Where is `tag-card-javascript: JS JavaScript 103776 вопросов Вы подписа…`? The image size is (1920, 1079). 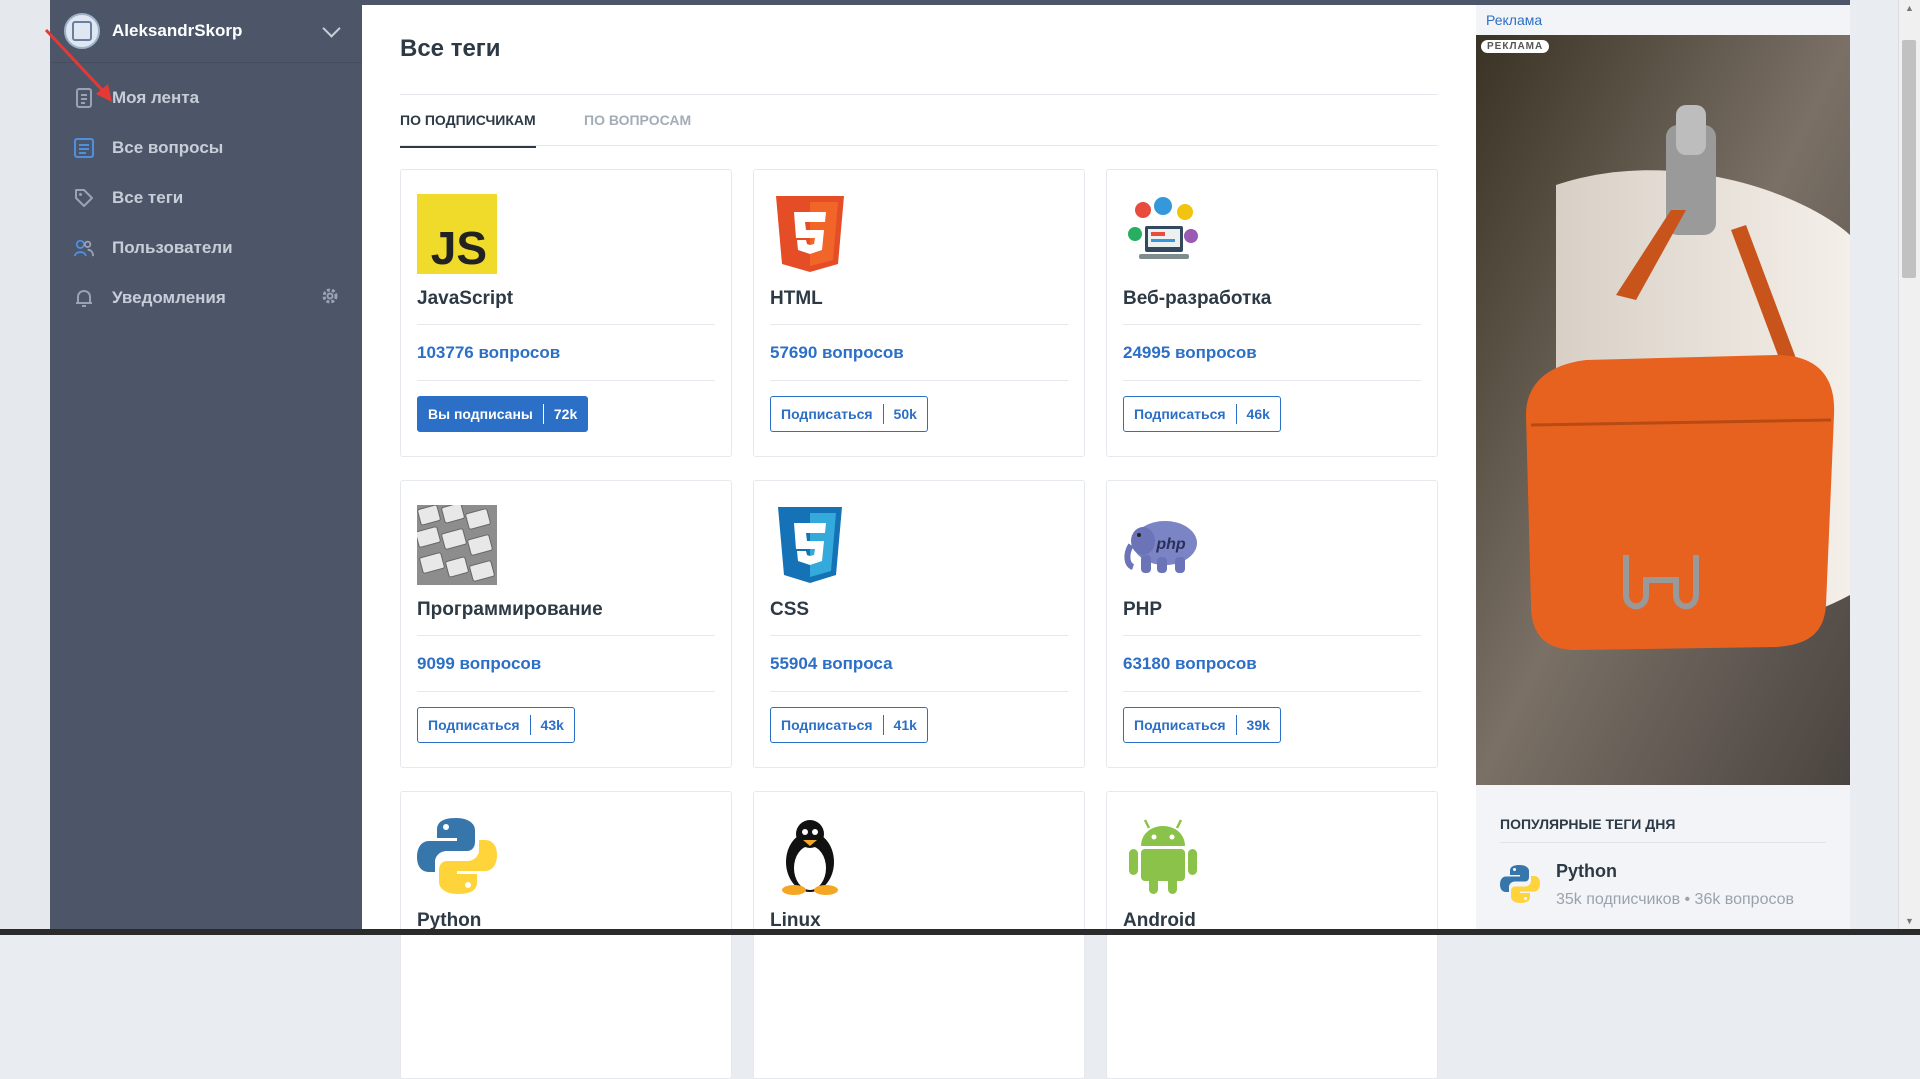 tag-card-javascript: JS JavaScript 103776 вопросов Вы подписа… is located at coordinates (566, 313).